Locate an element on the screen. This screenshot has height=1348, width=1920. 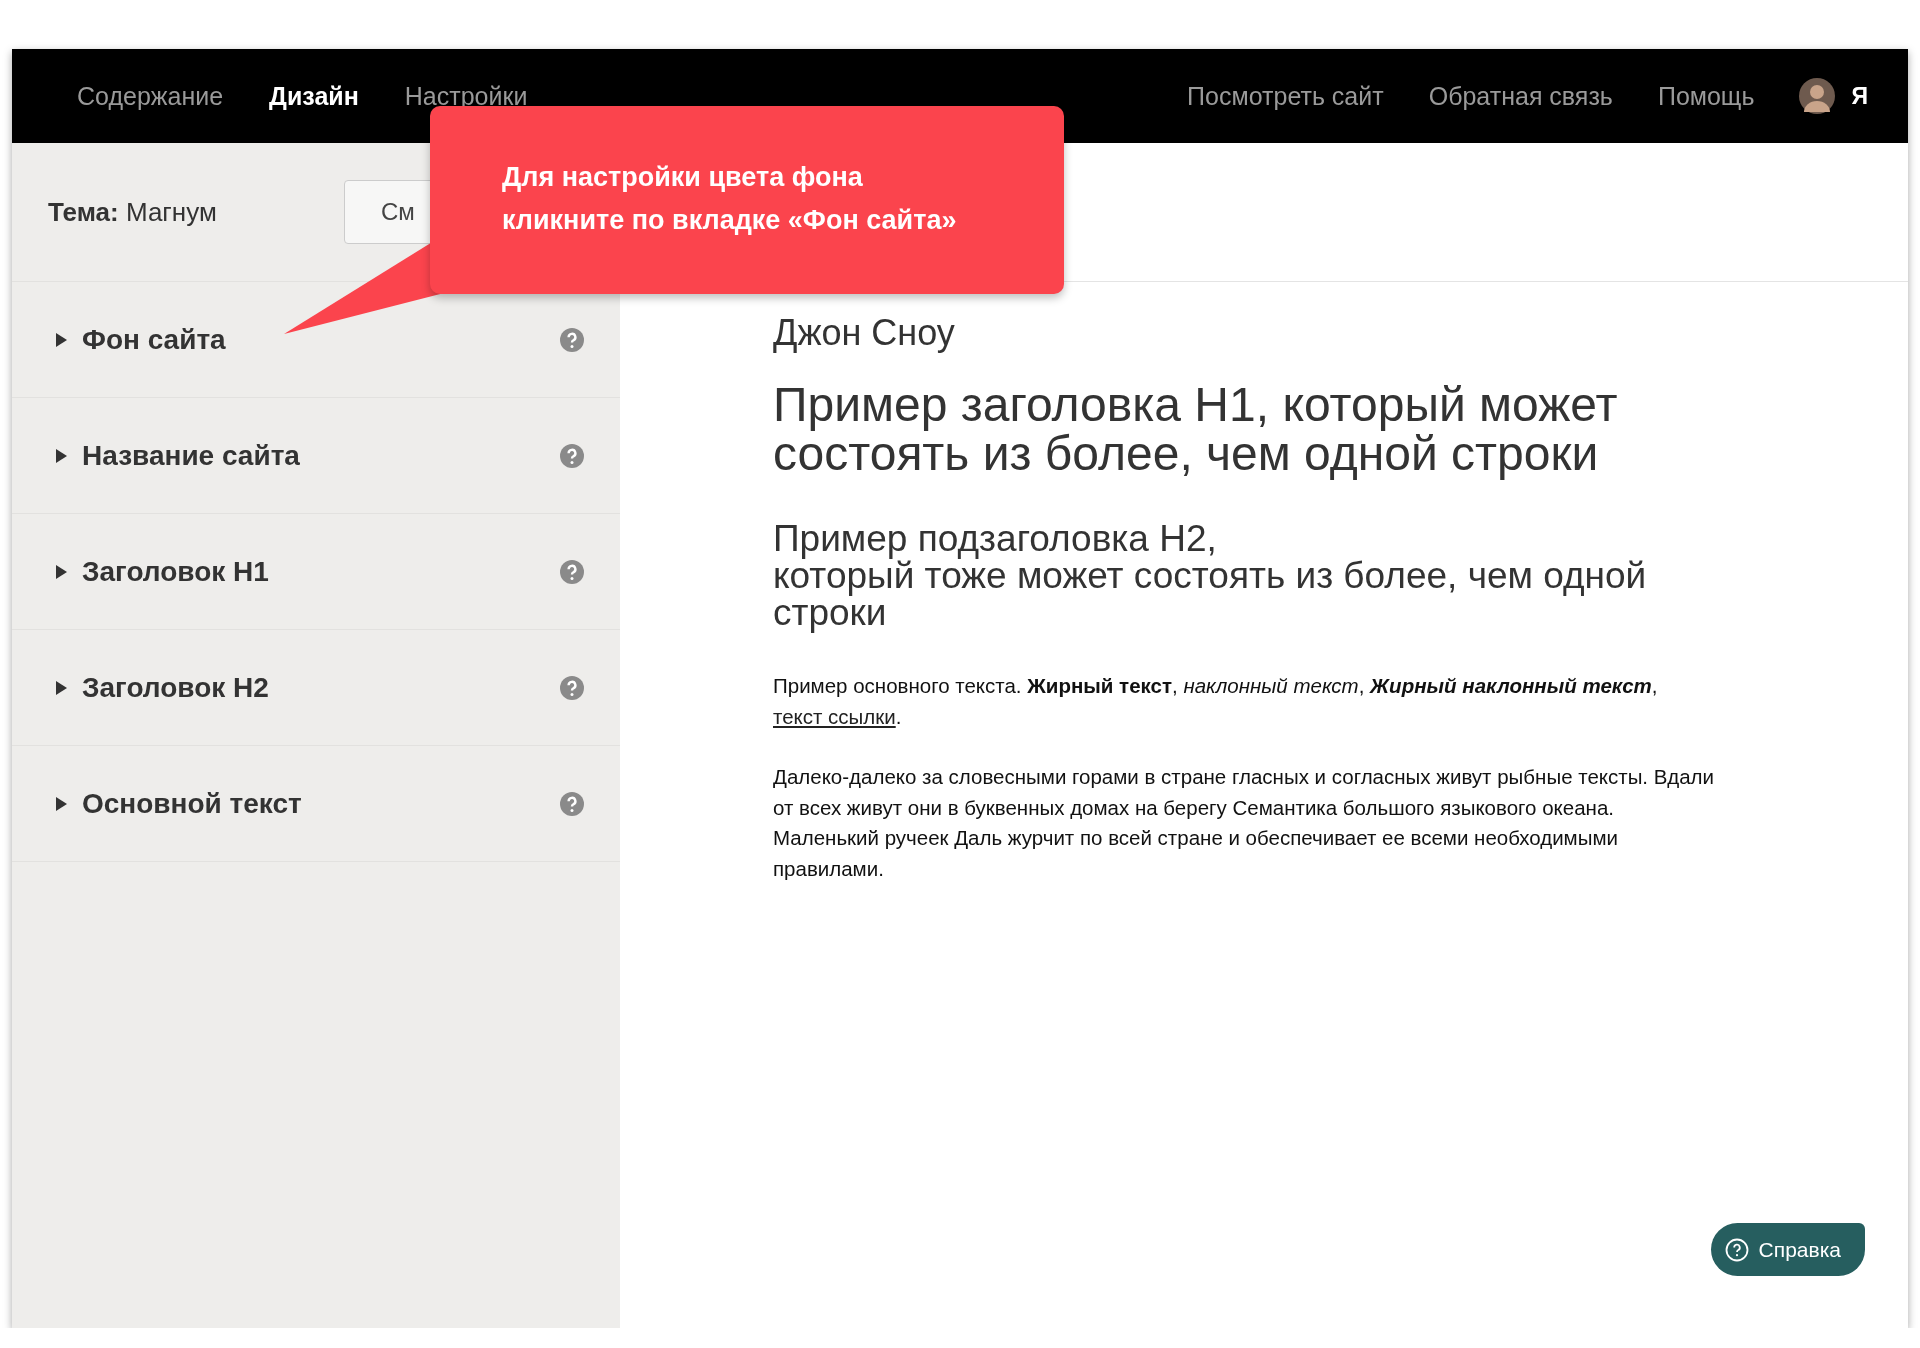
nav-tab: Дизайн is located at coordinates (314, 96).